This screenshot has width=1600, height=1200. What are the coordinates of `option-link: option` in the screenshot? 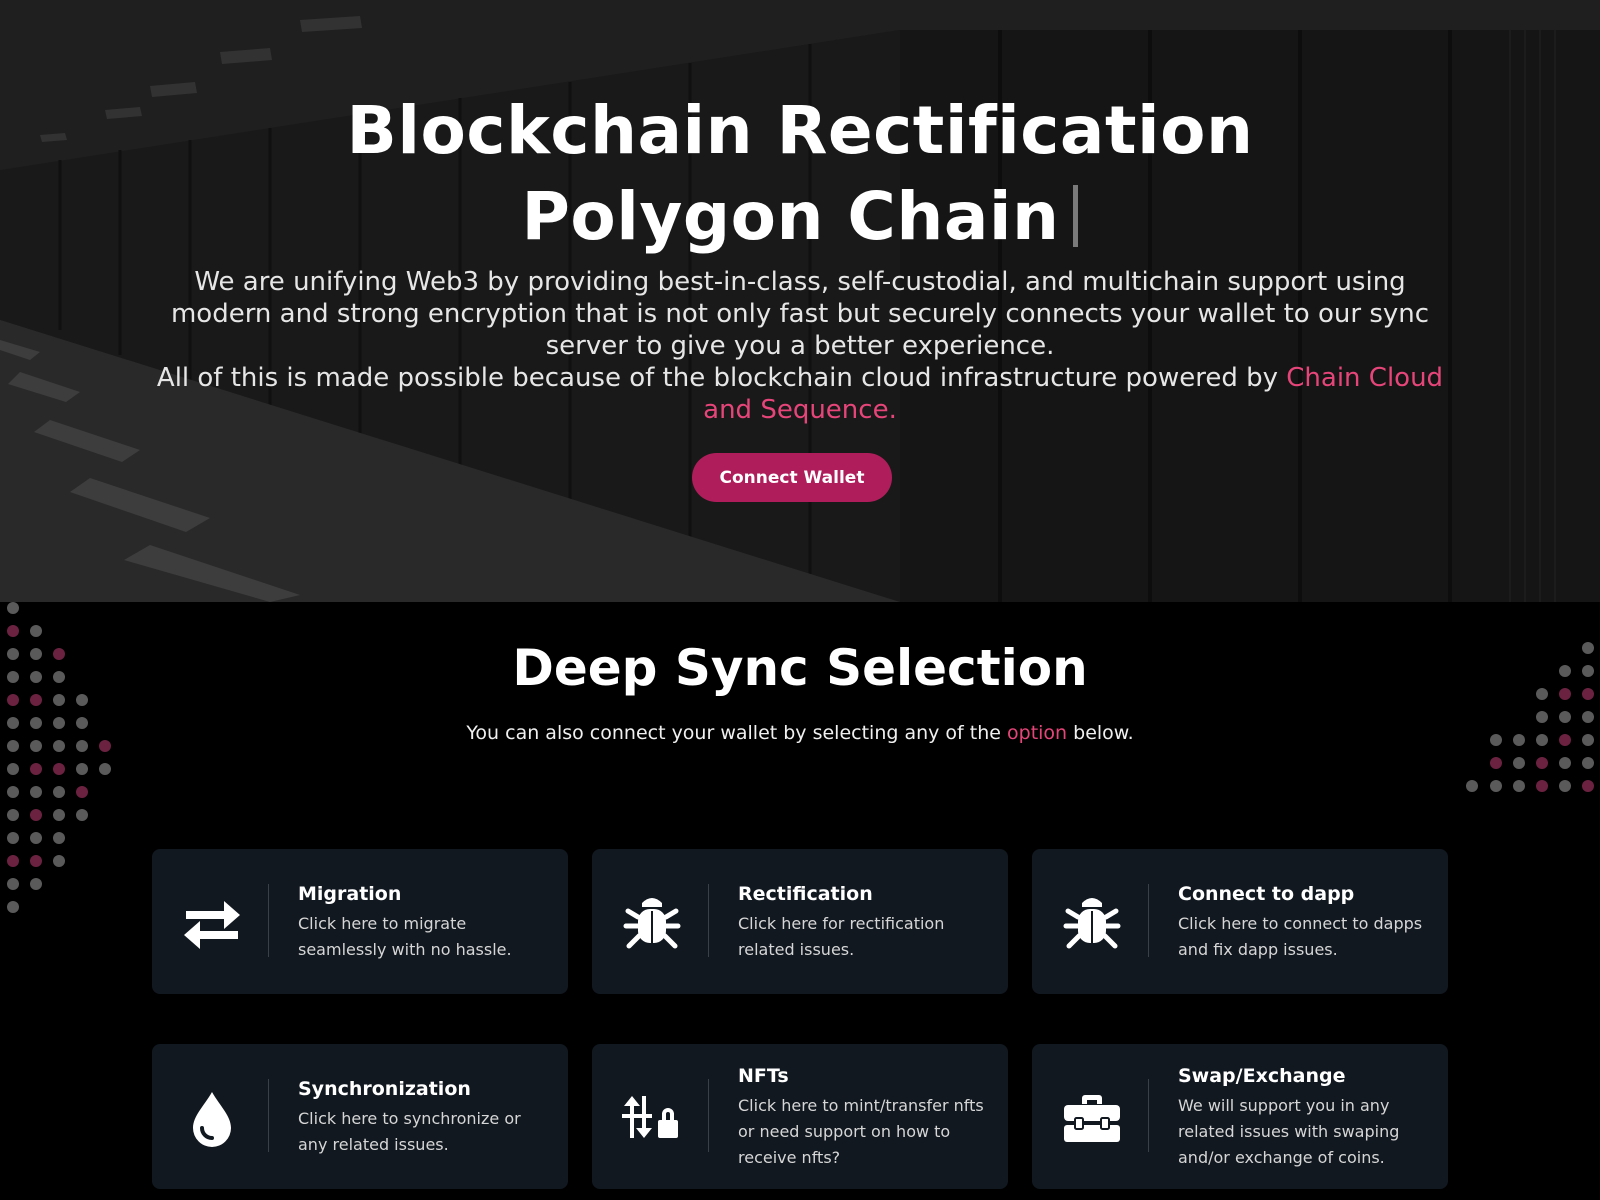 It's located at (1037, 733).